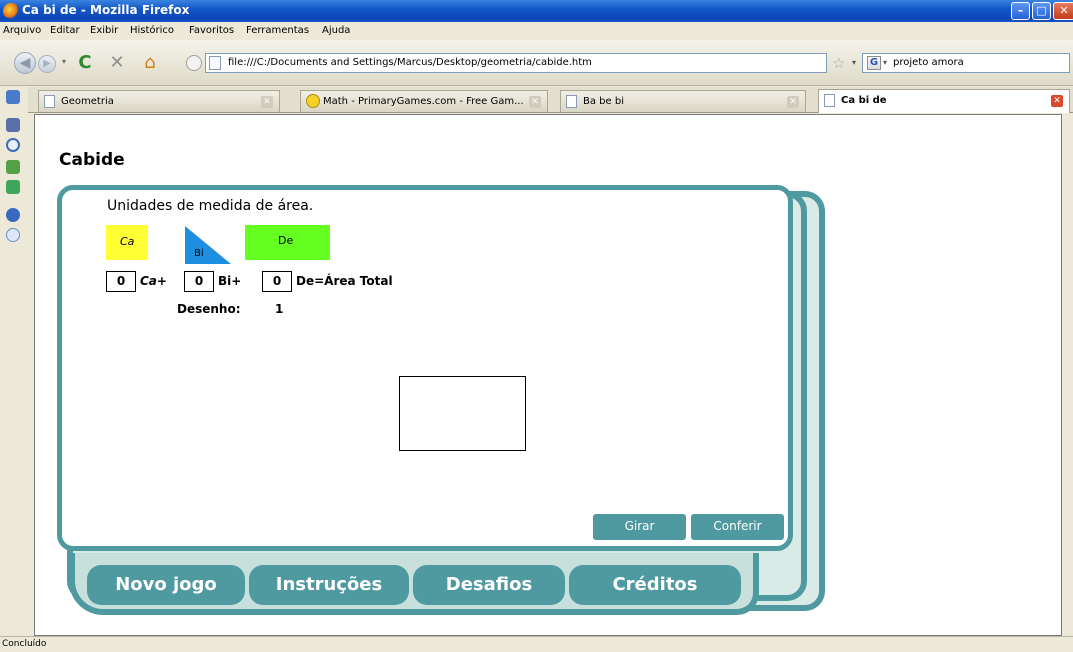  What do you see at coordinates (489, 585) in the screenshot?
I see `challenges-button: Desafios` at bounding box center [489, 585].